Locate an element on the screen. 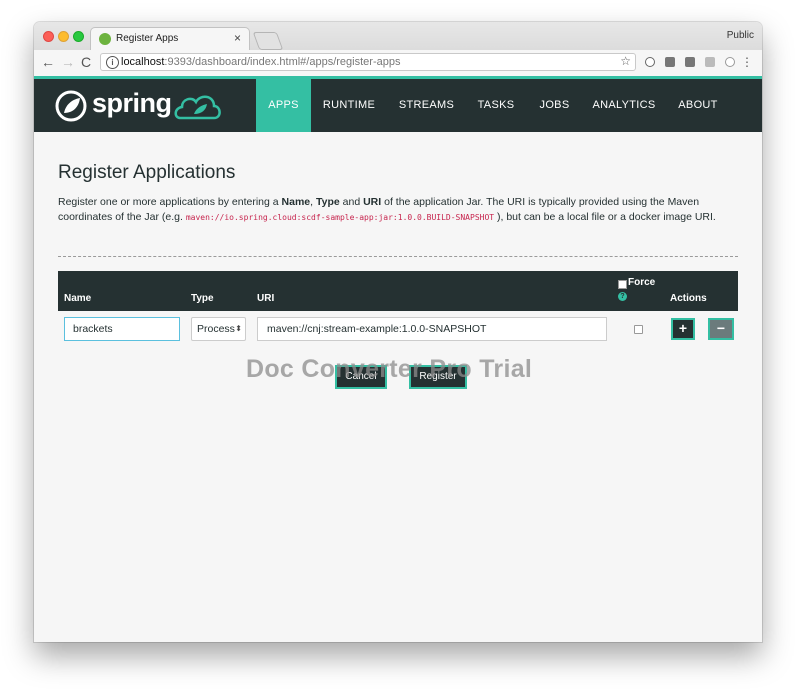  browser-tab: Register Apps × is located at coordinates (170, 38).